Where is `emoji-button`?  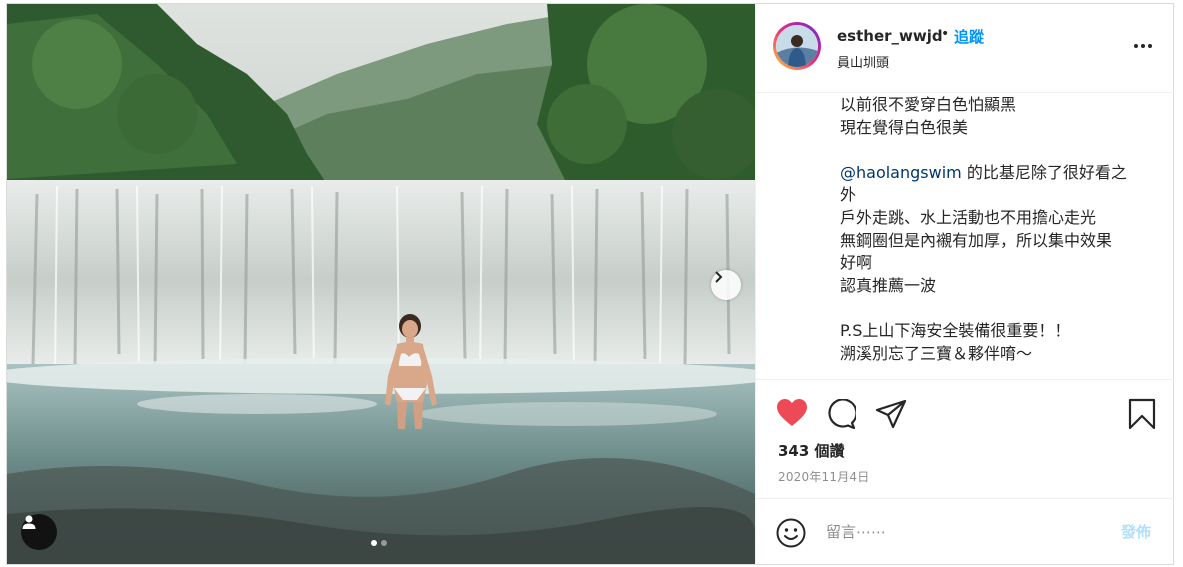 emoji-button is located at coordinates (791, 533).